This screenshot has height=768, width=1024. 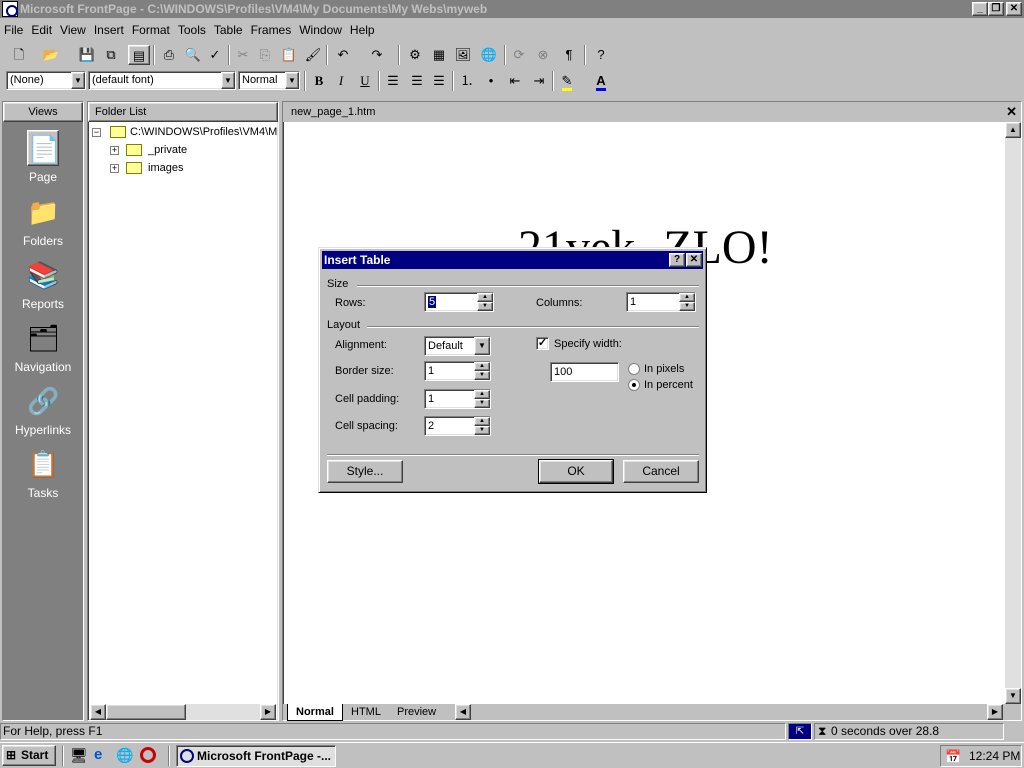 What do you see at coordinates (51, 55) in the screenshot?
I see `open-folder-icon: 📂` at bounding box center [51, 55].